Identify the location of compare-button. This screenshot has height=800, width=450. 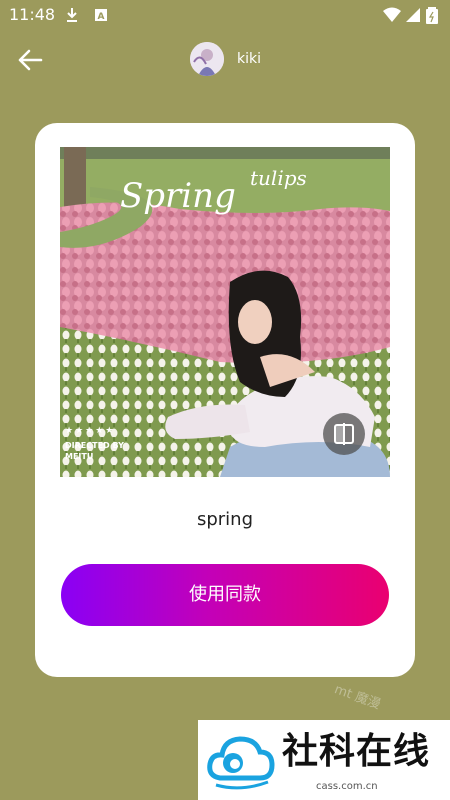
(344, 434).